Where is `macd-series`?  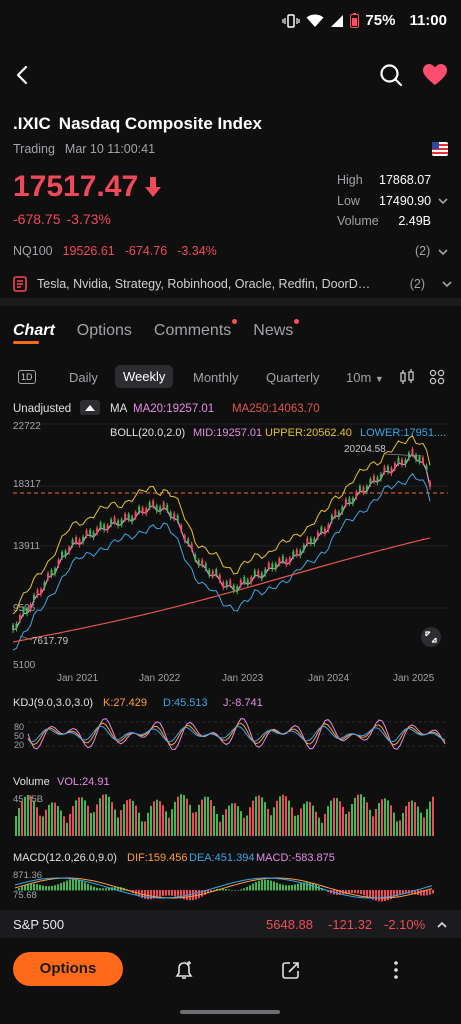
macd-series is located at coordinates (224, 889).